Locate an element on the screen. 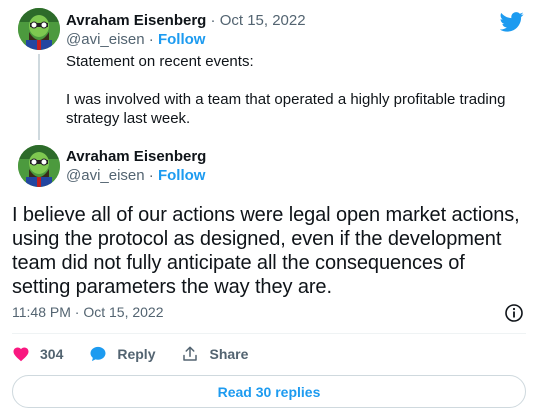  share-upload-icon is located at coordinates (190, 353).